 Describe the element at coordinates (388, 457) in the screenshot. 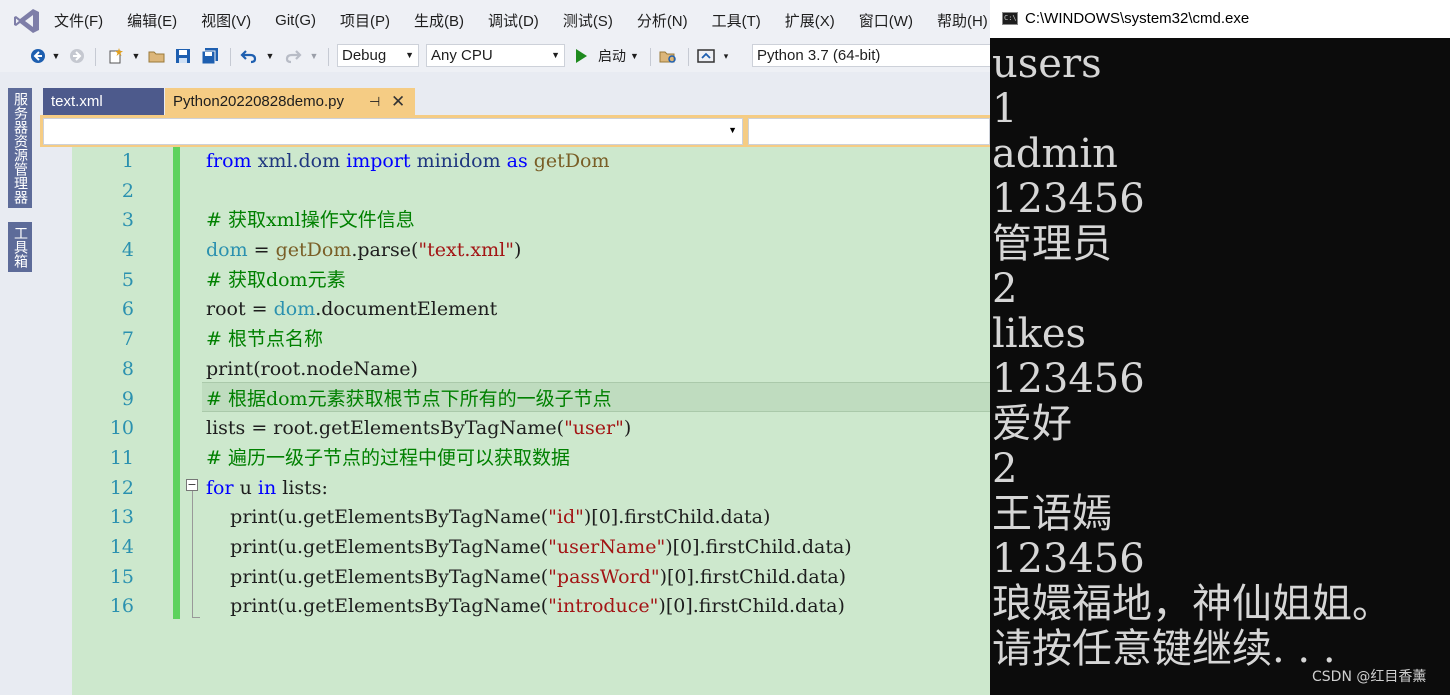

I see `code-line: # 遍历一级子节点的过程中便可以获取数据` at that location.